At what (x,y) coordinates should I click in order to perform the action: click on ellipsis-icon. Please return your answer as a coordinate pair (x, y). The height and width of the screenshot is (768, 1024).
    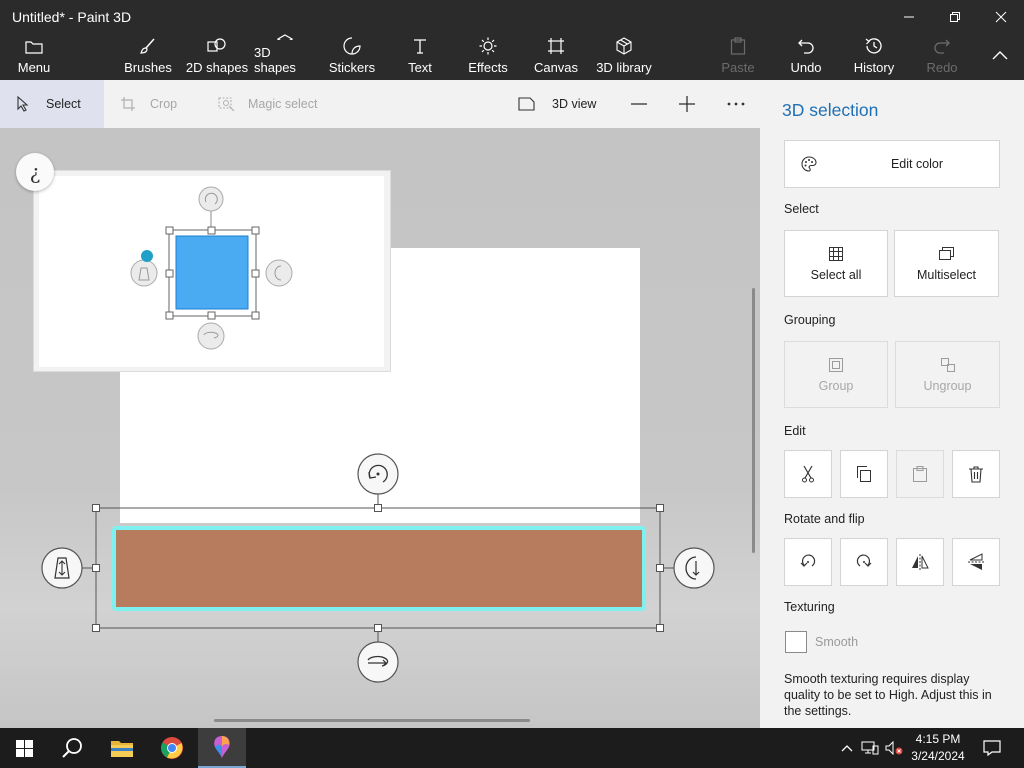
    Looking at the image, I should click on (736, 104).